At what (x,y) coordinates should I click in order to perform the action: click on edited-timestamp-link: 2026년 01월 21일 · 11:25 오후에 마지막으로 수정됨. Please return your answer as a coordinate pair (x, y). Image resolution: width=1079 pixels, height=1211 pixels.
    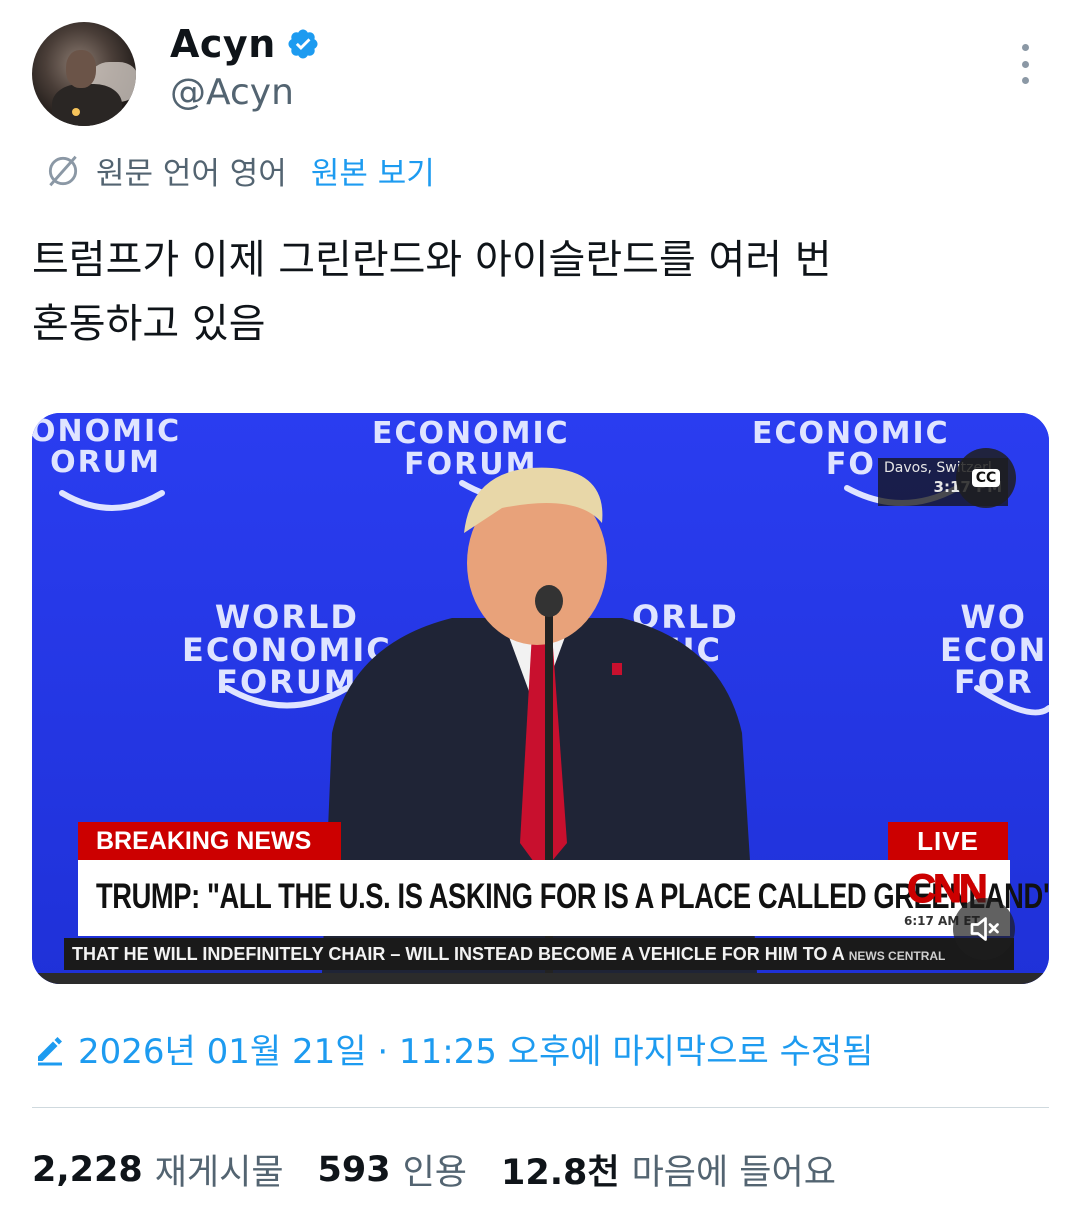
    Looking at the image, I should click on (452, 1048).